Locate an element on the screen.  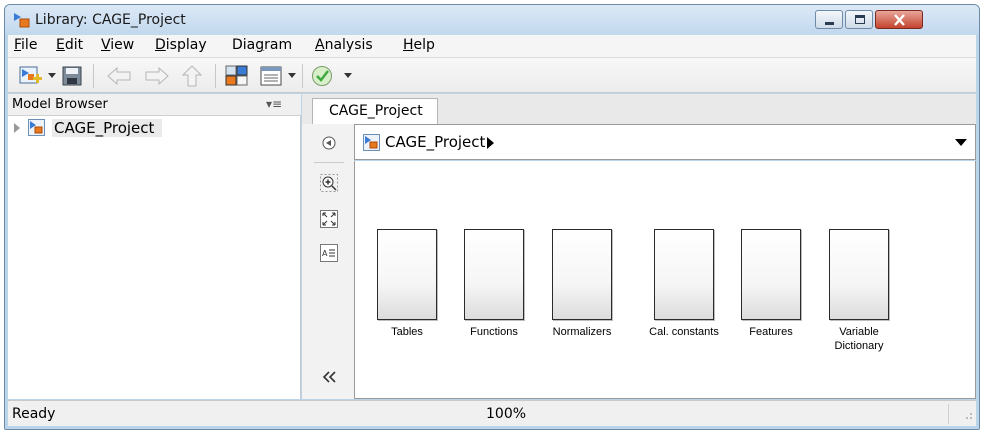
maximize-button is located at coordinates (859, 19).